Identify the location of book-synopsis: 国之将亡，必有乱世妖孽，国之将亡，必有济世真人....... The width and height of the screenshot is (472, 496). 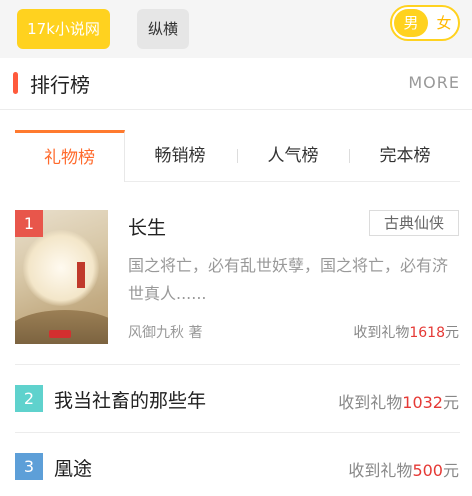
(288, 279).